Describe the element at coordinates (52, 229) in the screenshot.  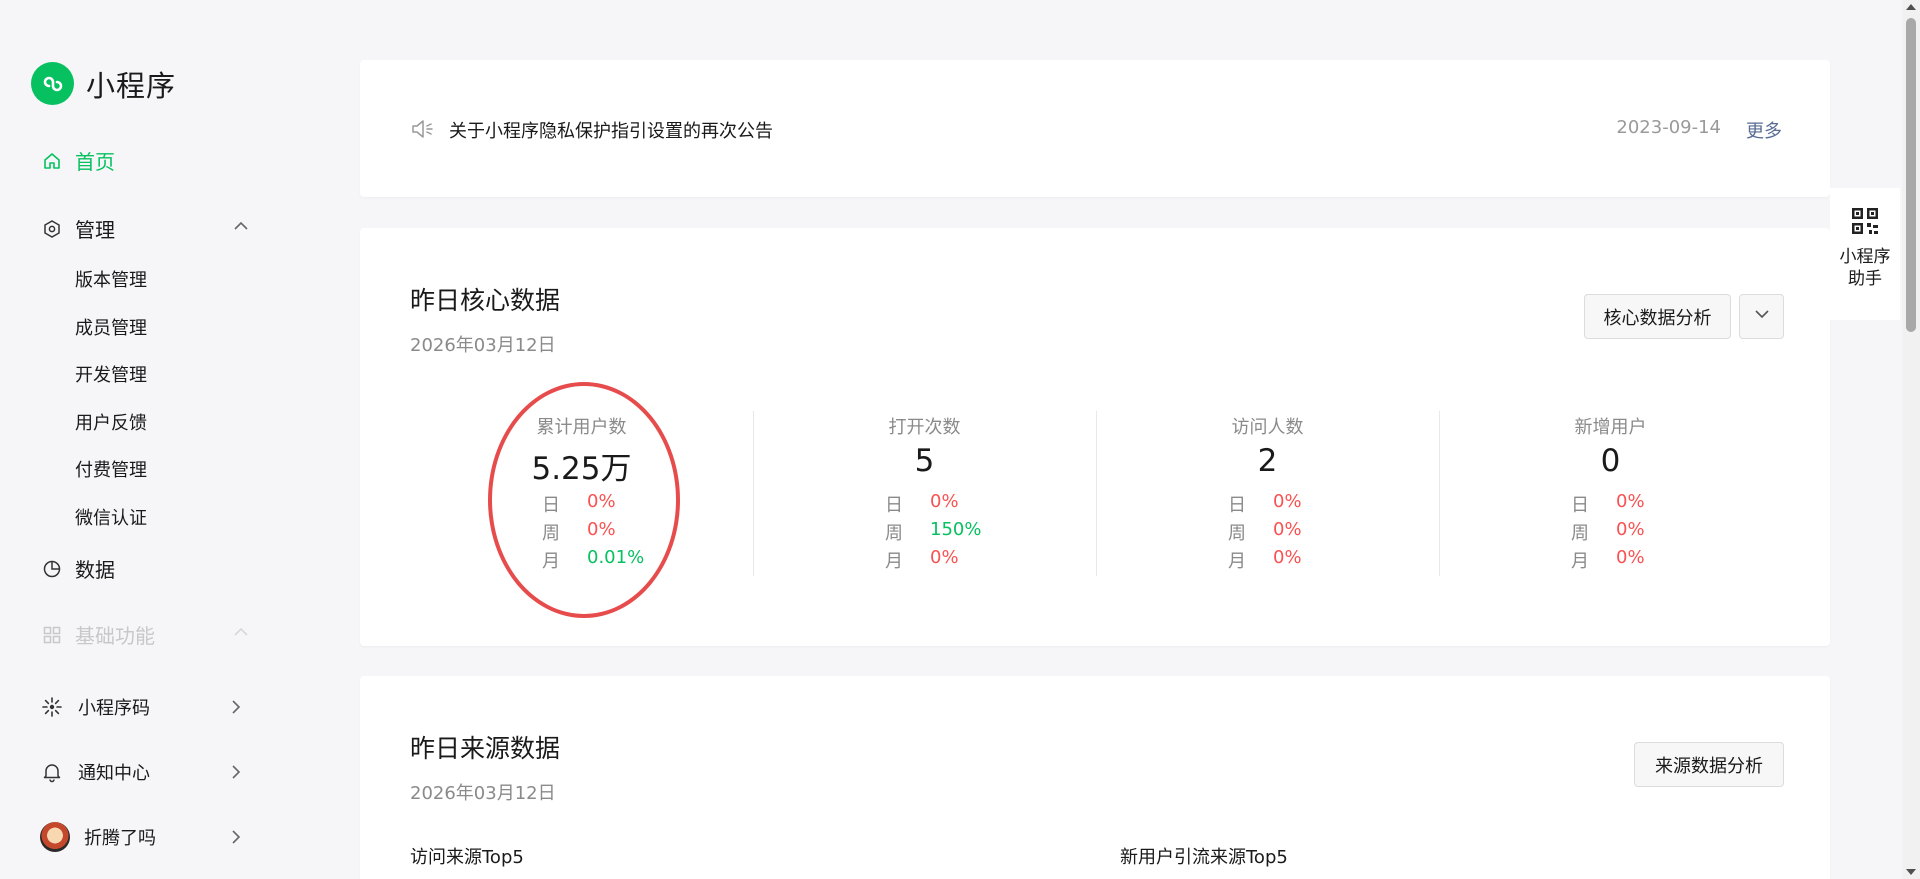
I see `hexagon-settings-icon` at that location.